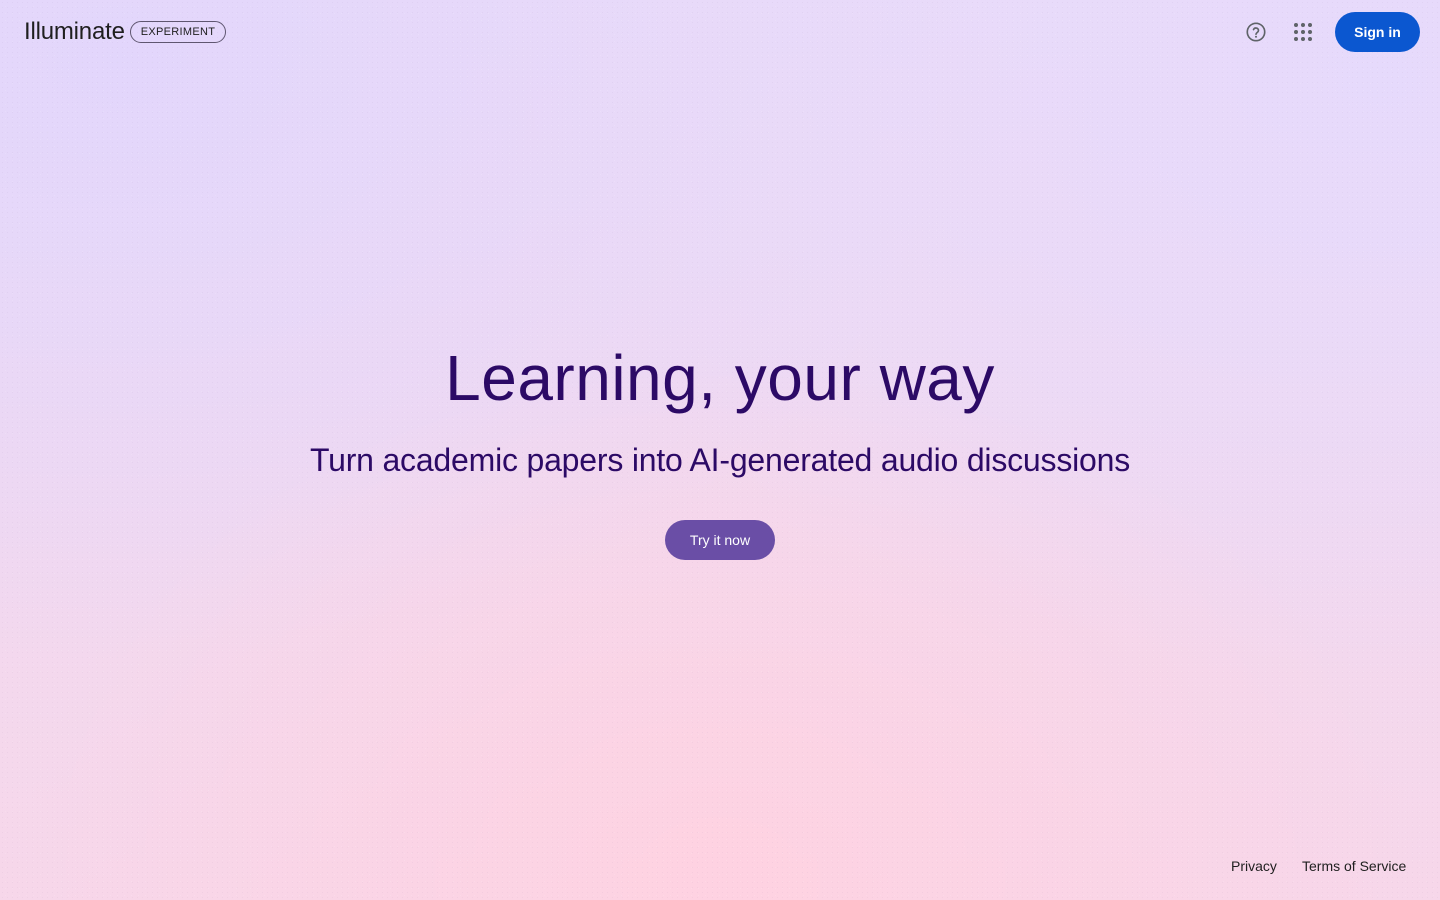 This screenshot has height=900, width=1440. What do you see at coordinates (125, 32) in the screenshot?
I see `brand: Illuminate EXPERIMENT` at bounding box center [125, 32].